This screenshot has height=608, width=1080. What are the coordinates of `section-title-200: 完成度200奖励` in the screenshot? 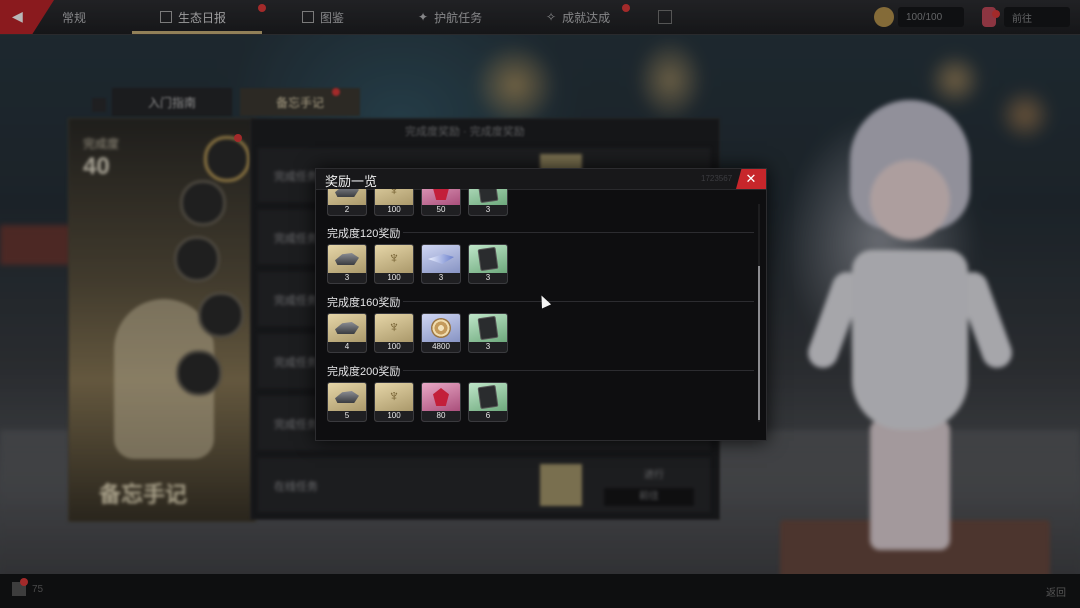 It's located at (364, 372).